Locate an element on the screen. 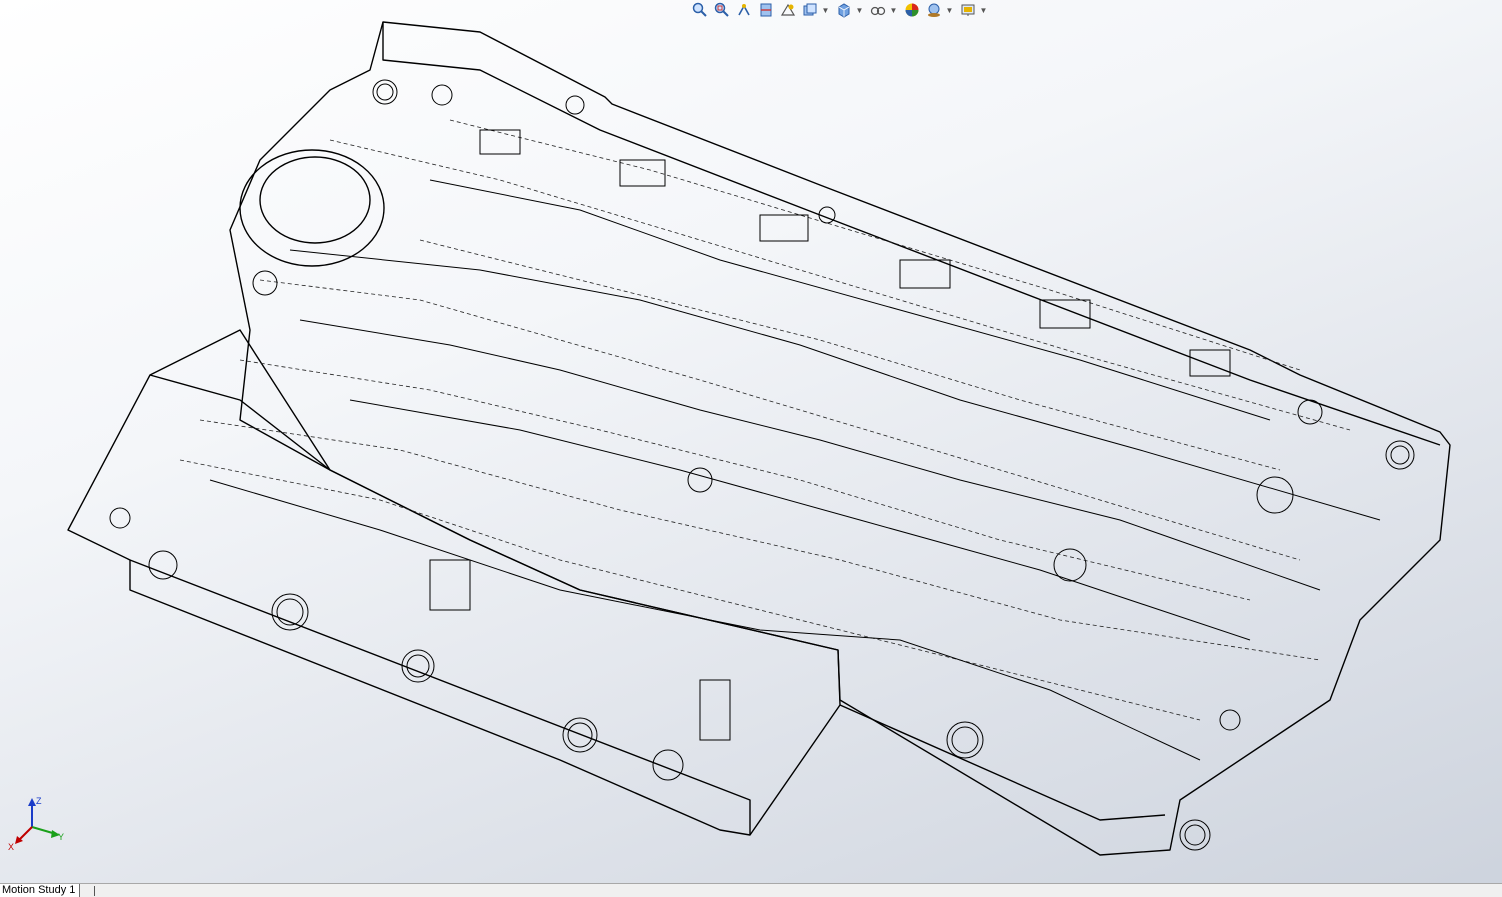  triad-y-label: Y is located at coordinates (61, 837).